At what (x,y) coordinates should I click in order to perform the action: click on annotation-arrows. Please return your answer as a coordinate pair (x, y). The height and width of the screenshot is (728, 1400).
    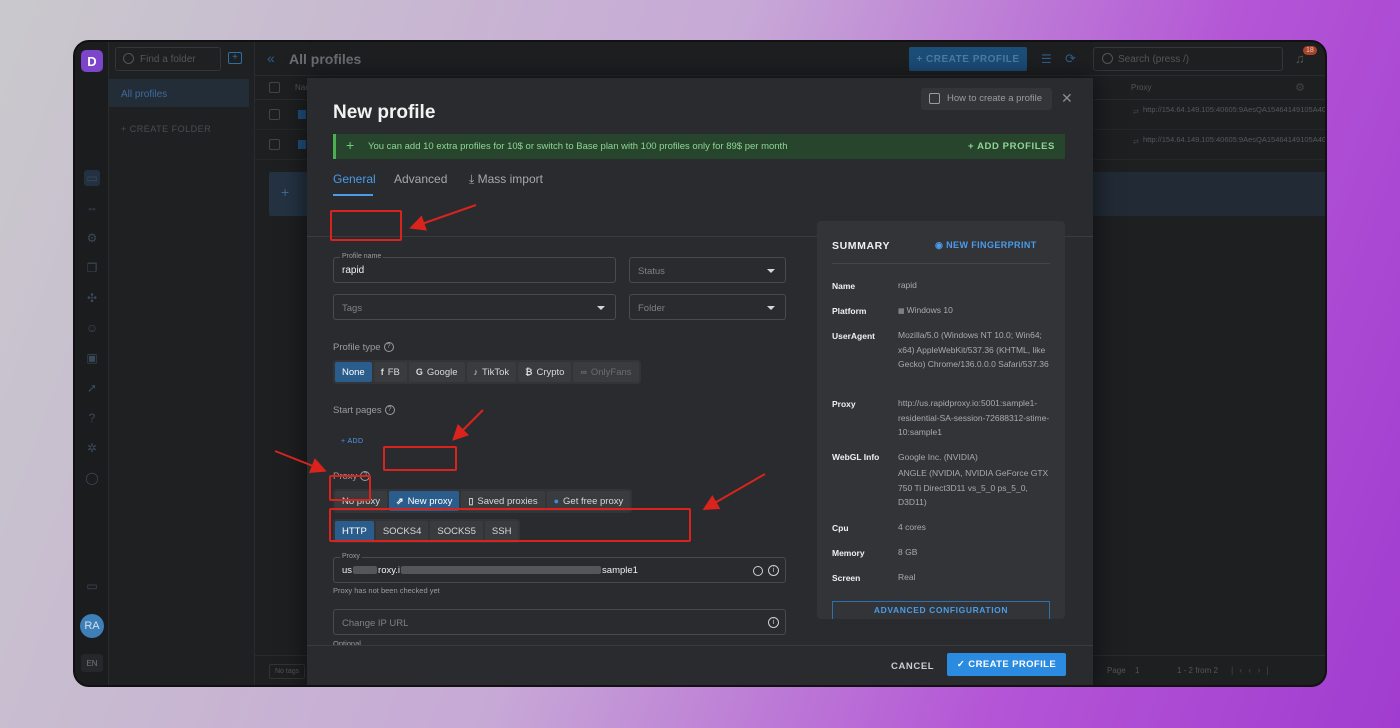
    Looking at the image, I should click on (520, 357).